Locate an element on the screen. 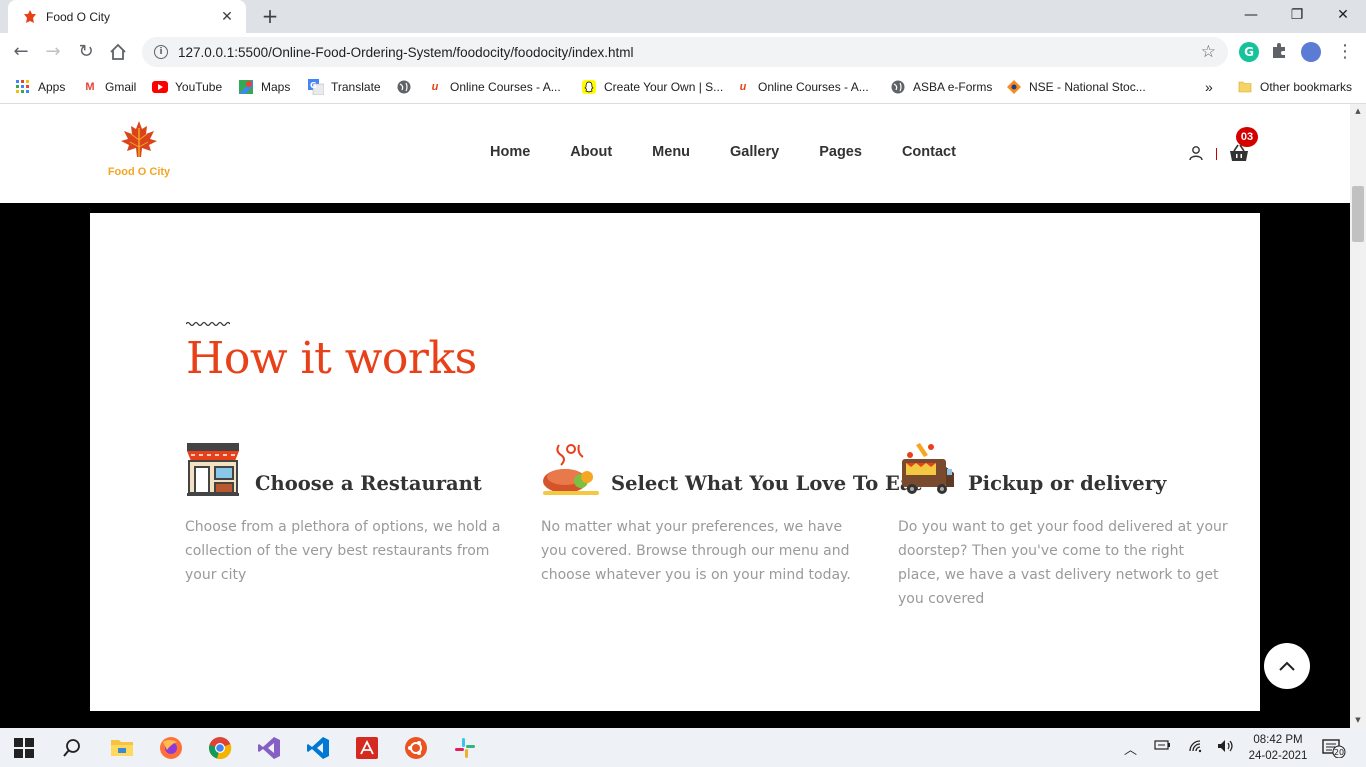 Image resolution: width=1366 pixels, height=767 pixels. scroll-down-arrow-icon: ▼ is located at coordinates (1358, 720).